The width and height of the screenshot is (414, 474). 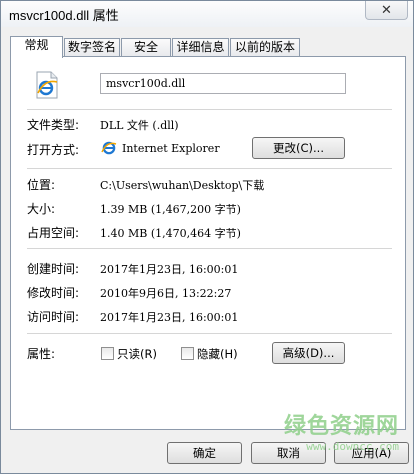 I want to click on size-on-disk-label: 占用空间:, so click(x=53, y=233).